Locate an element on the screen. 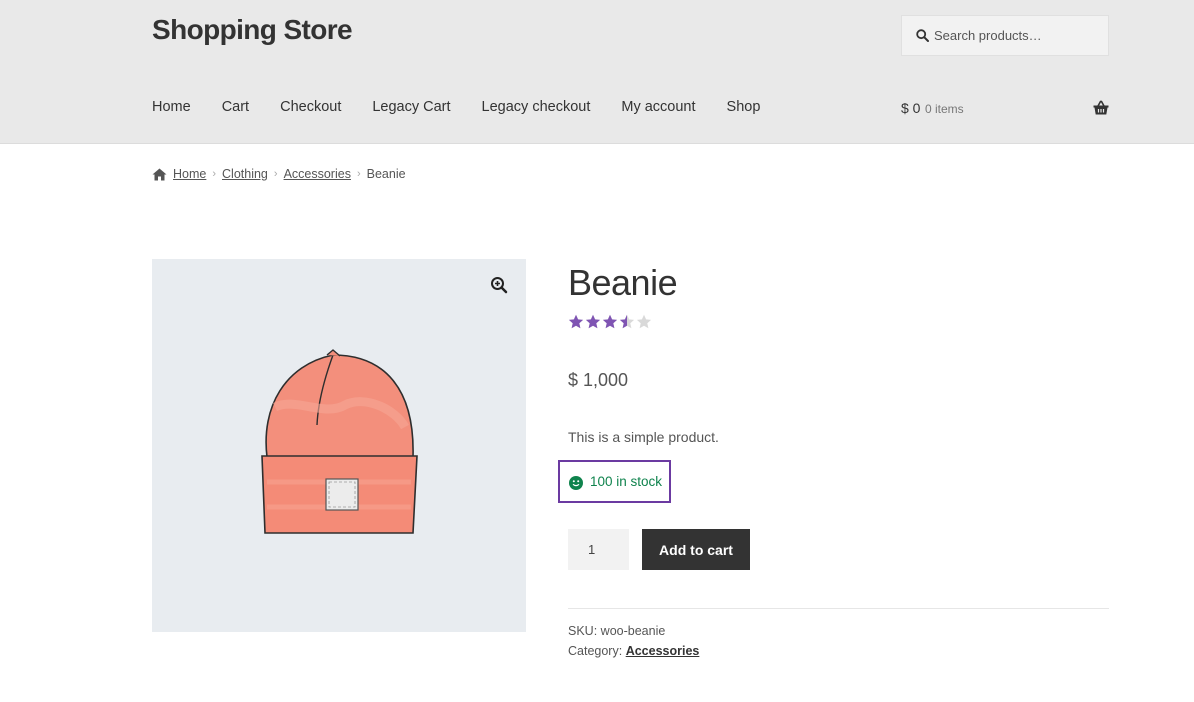  smiley-icon is located at coordinates (576, 483).